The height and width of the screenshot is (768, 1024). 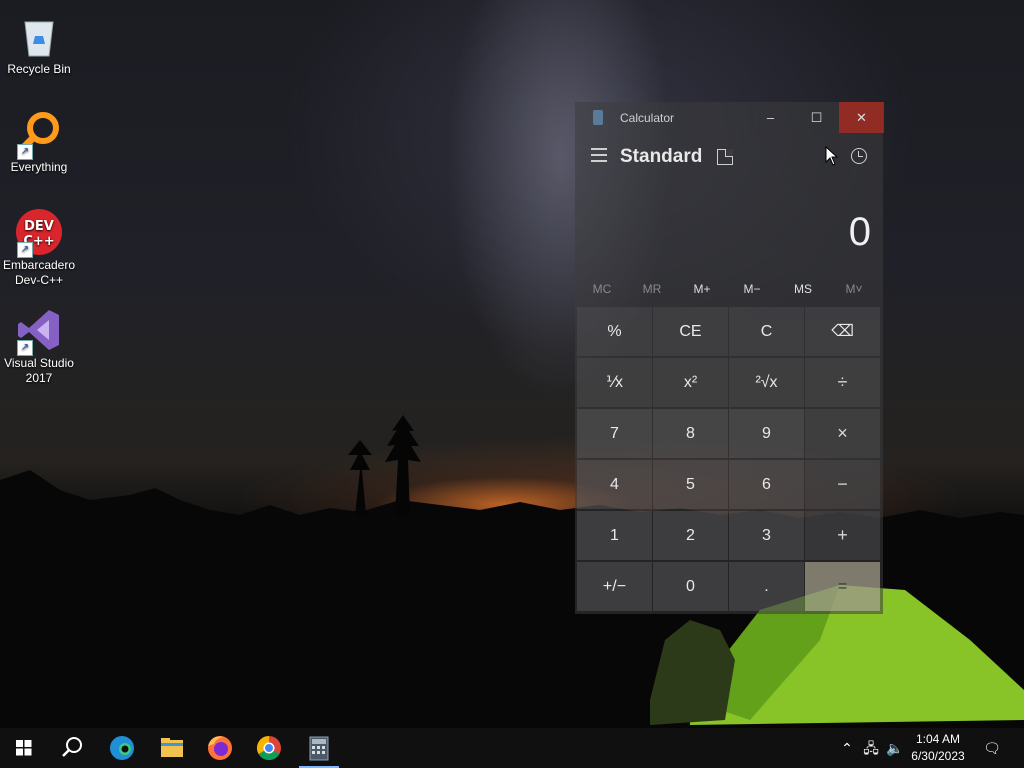 I want to click on maximize-button: ☐, so click(x=816, y=117).